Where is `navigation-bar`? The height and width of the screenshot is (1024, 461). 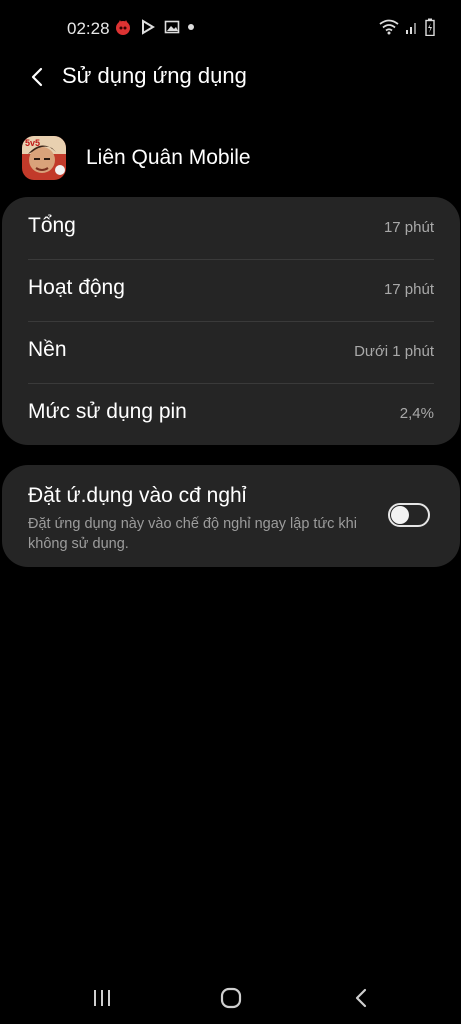 navigation-bar is located at coordinates (230, 998).